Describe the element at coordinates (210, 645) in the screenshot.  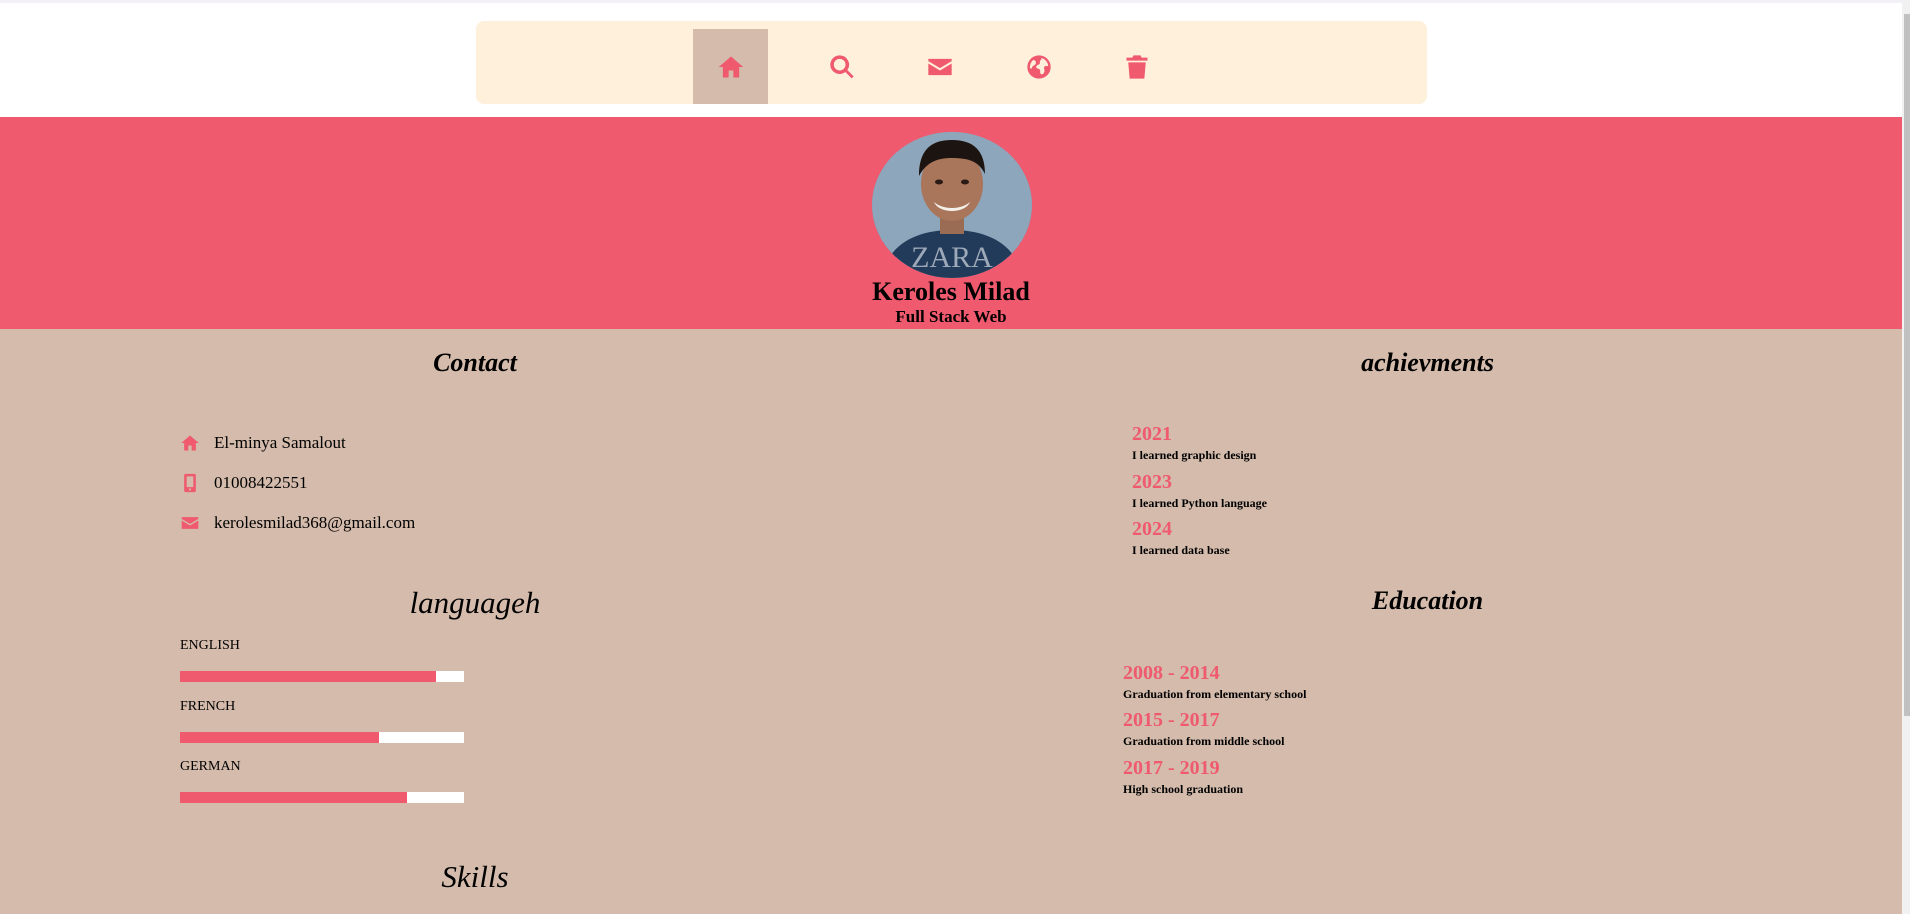
I see `language-label-english: ENGLISH` at that location.